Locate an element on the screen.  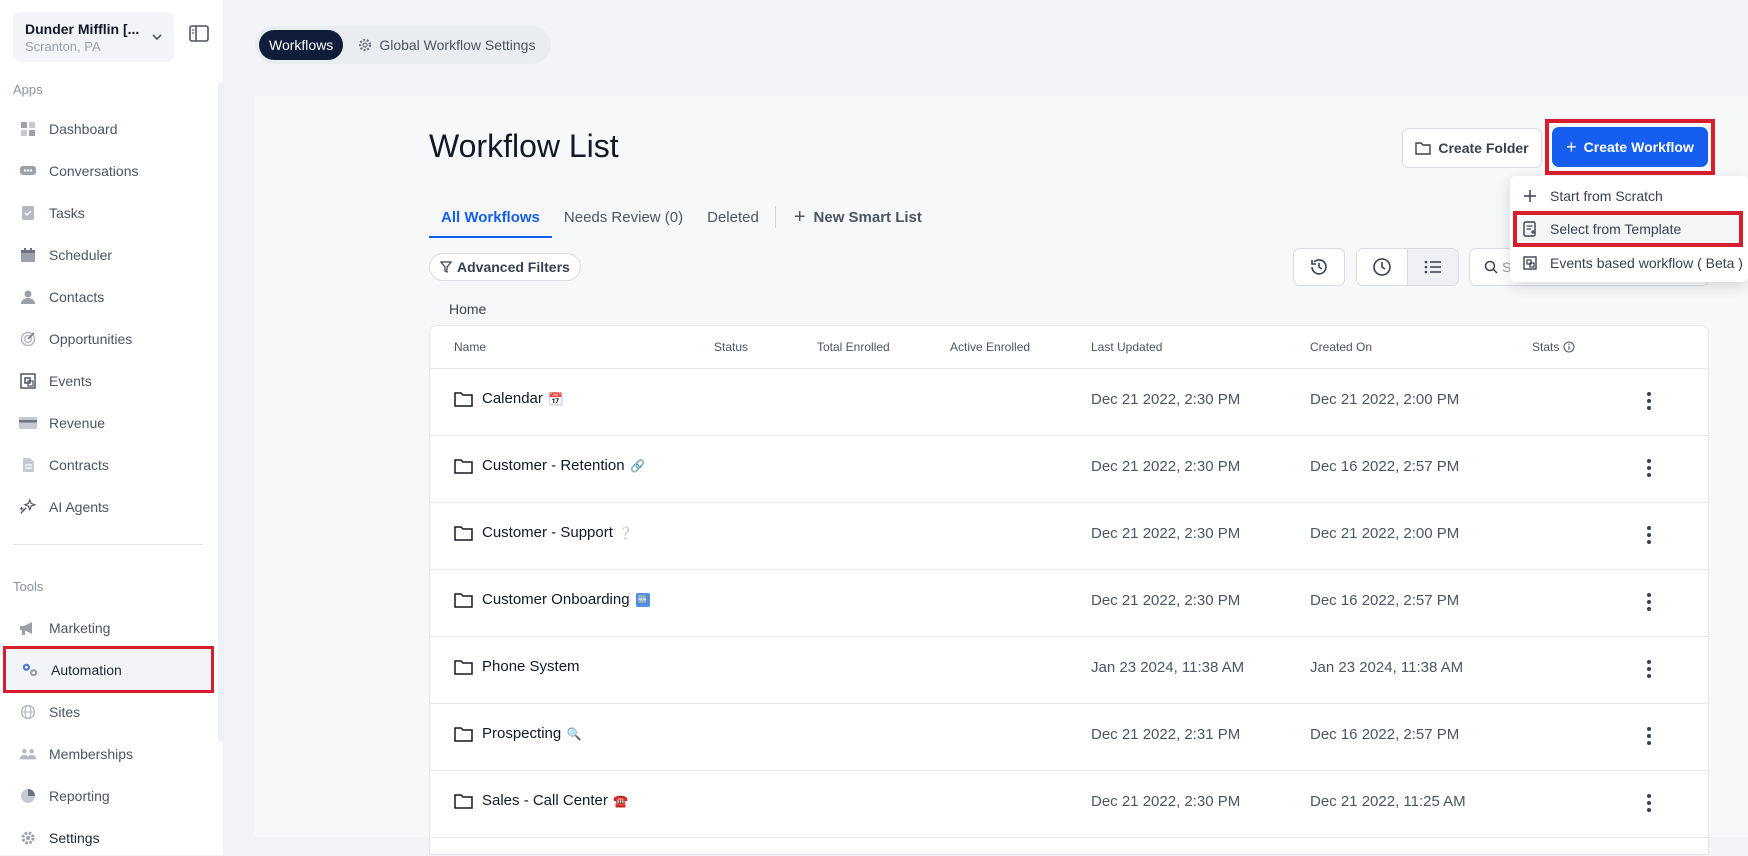
sidebar-item-label: Memberships is located at coordinates (91, 754).